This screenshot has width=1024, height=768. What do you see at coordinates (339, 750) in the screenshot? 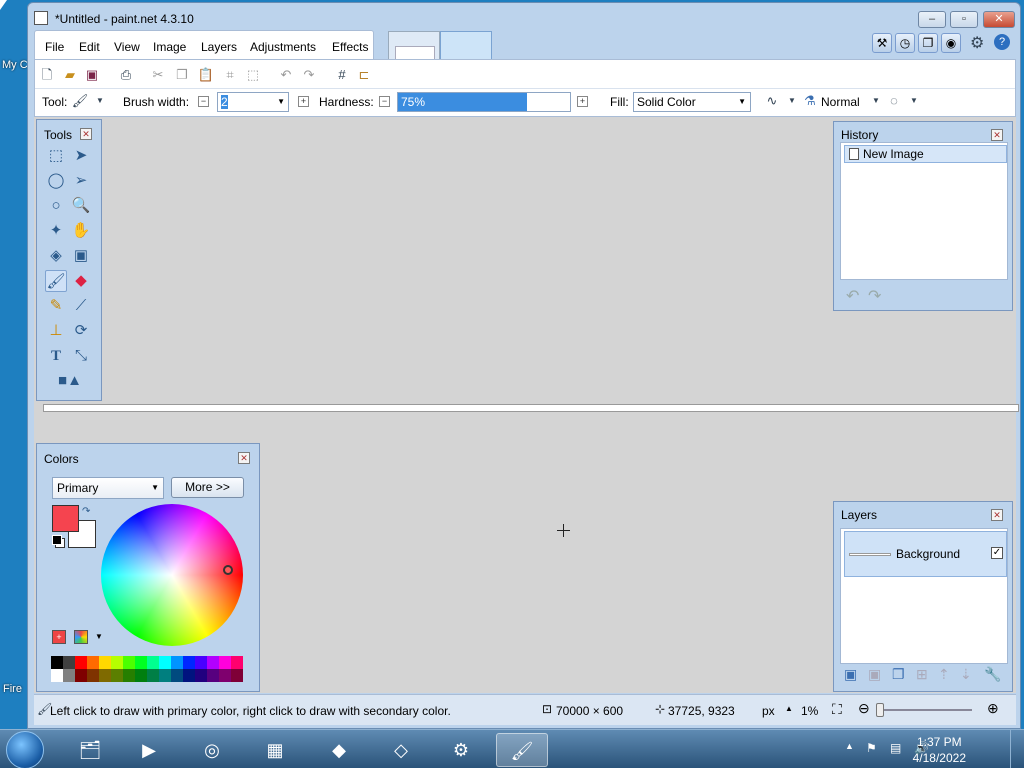
I see `roblox-studio-icon: ◆` at bounding box center [339, 750].